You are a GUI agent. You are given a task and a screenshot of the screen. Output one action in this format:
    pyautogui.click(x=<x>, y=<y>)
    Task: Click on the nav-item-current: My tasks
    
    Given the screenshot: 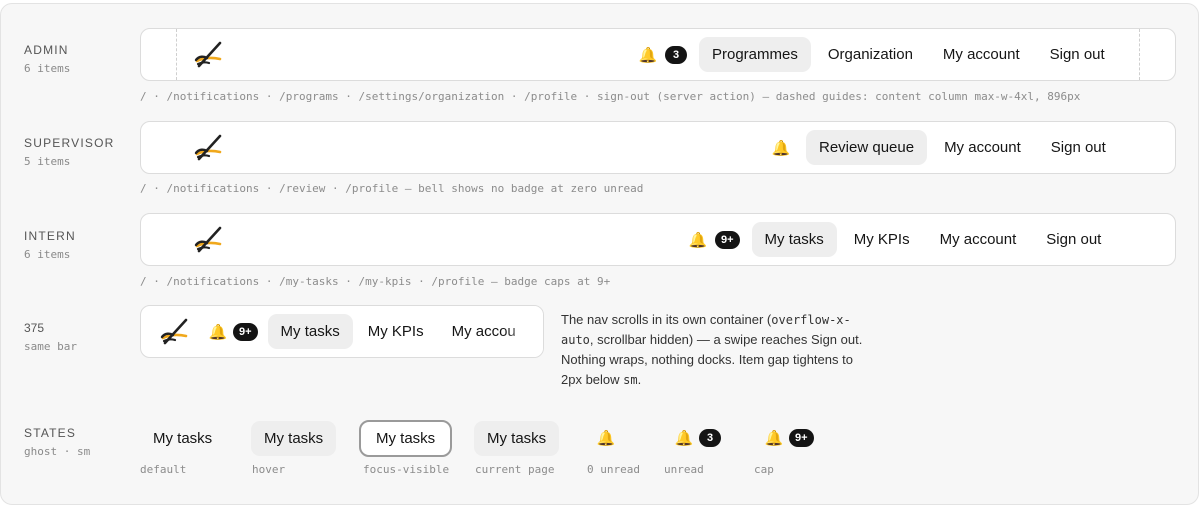 What is the action you would take?
    pyautogui.click(x=517, y=438)
    